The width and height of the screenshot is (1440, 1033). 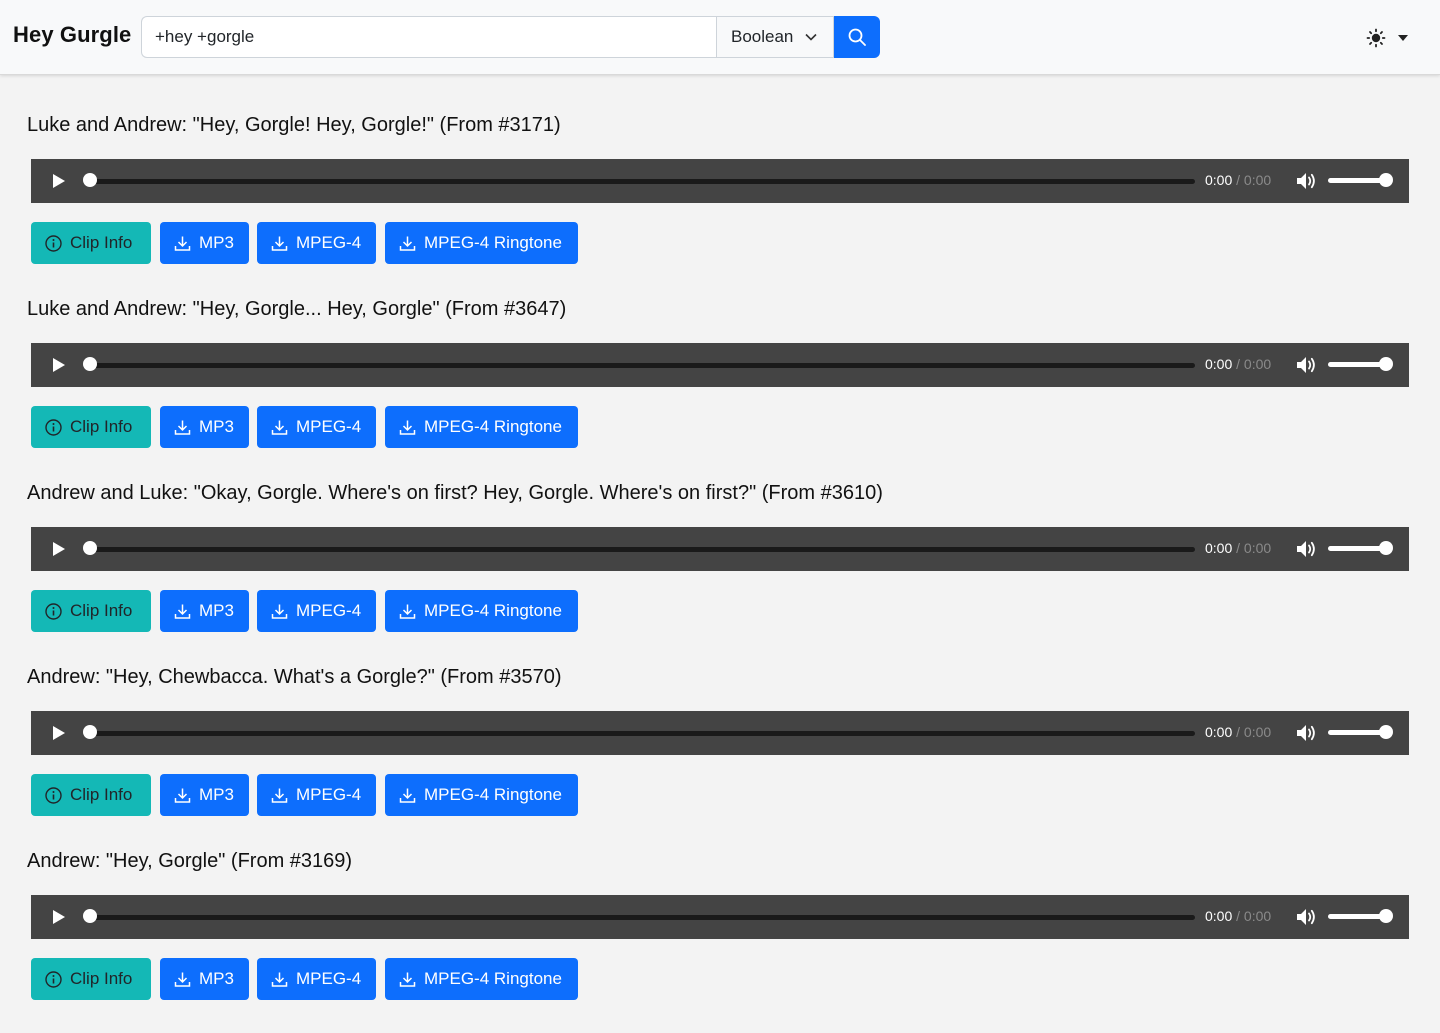 What do you see at coordinates (1376, 38) in the screenshot?
I see `sun-icon` at bounding box center [1376, 38].